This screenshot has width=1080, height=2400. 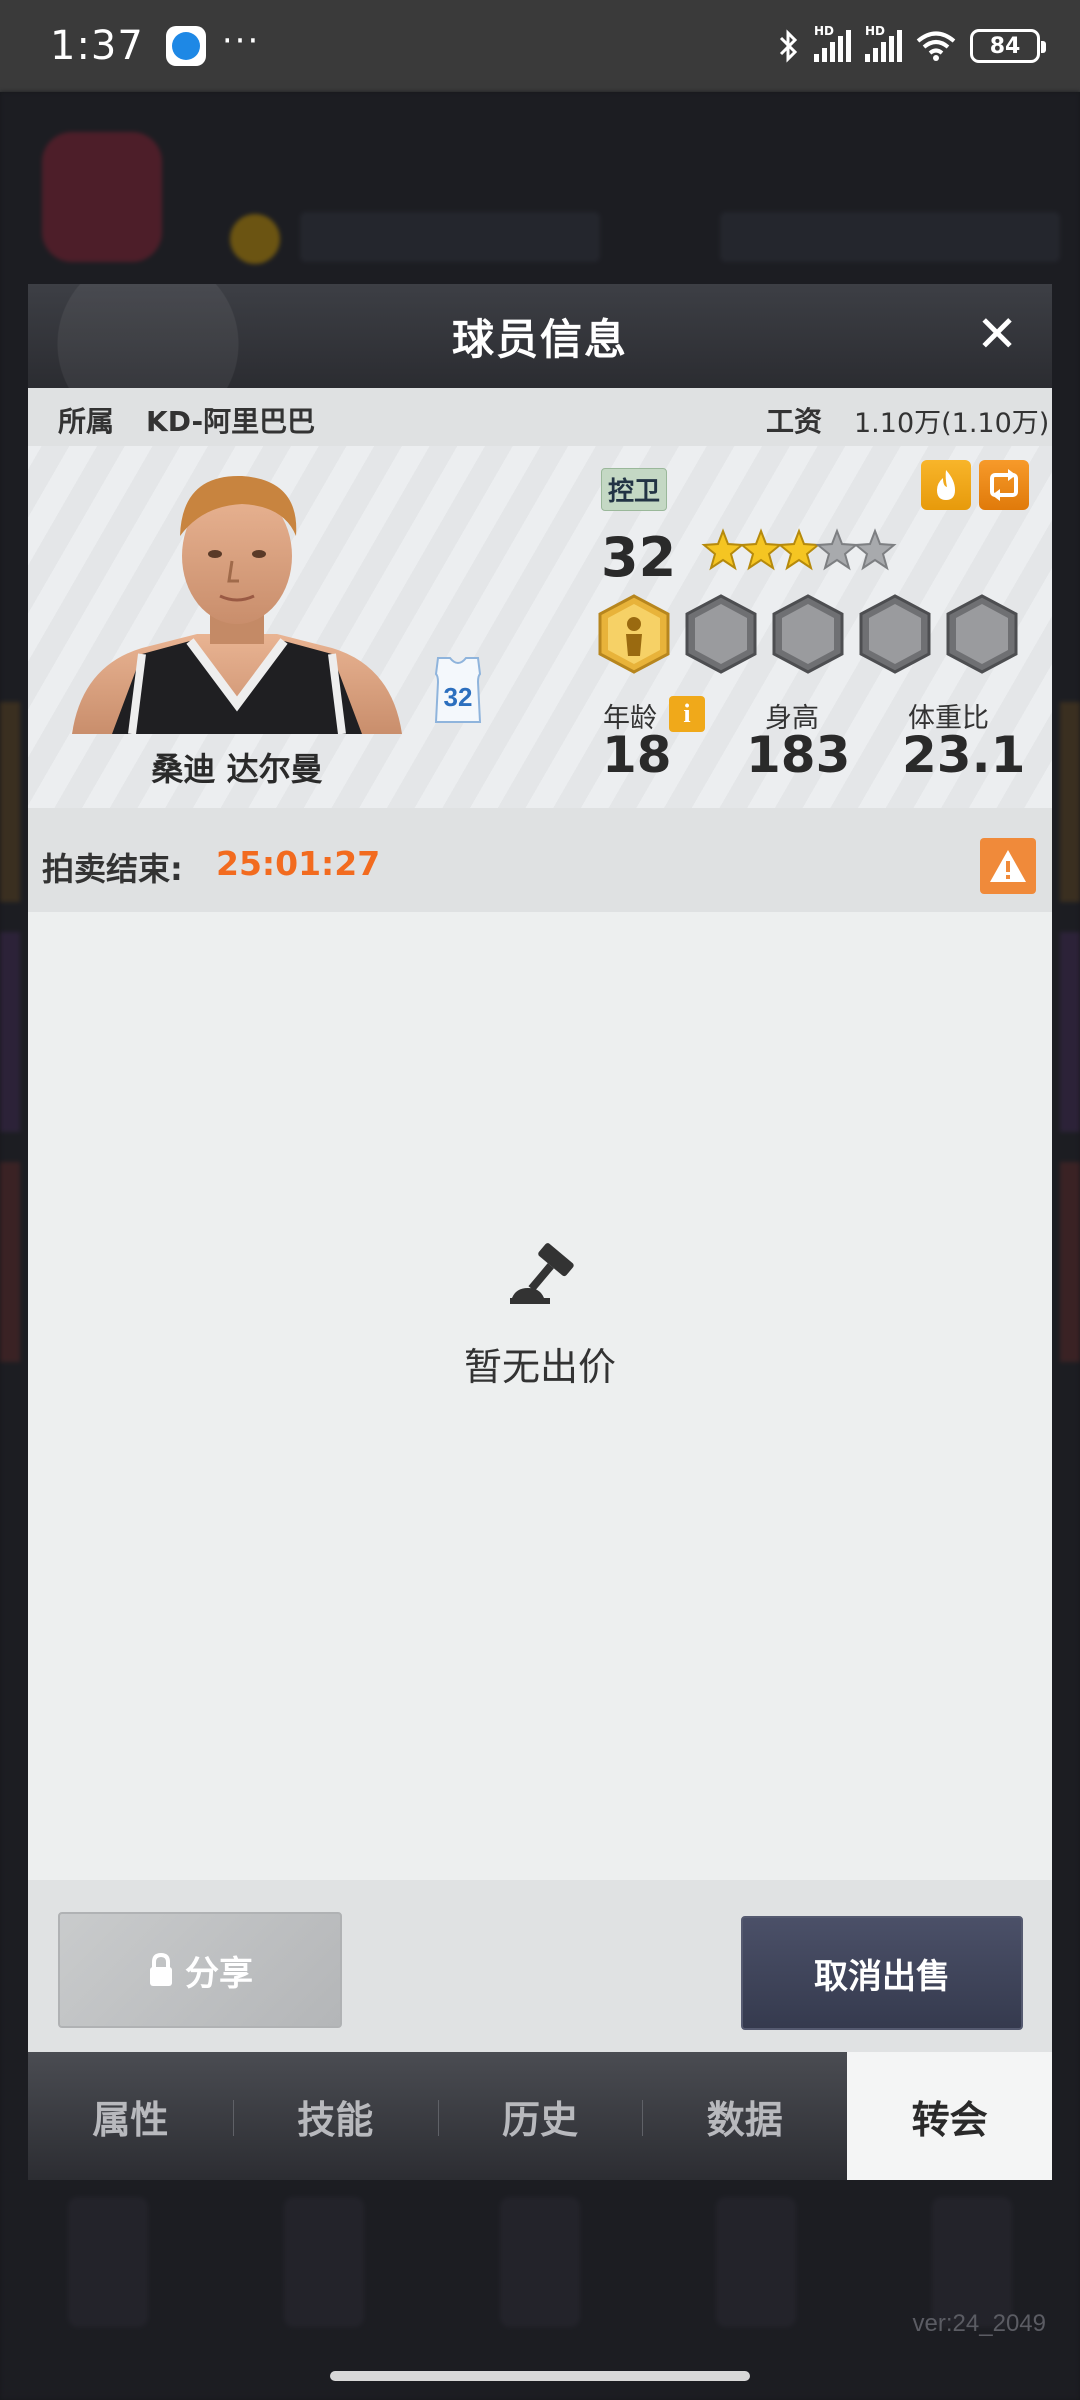 What do you see at coordinates (832, 43) in the screenshot?
I see `signal-icon: HD` at bounding box center [832, 43].